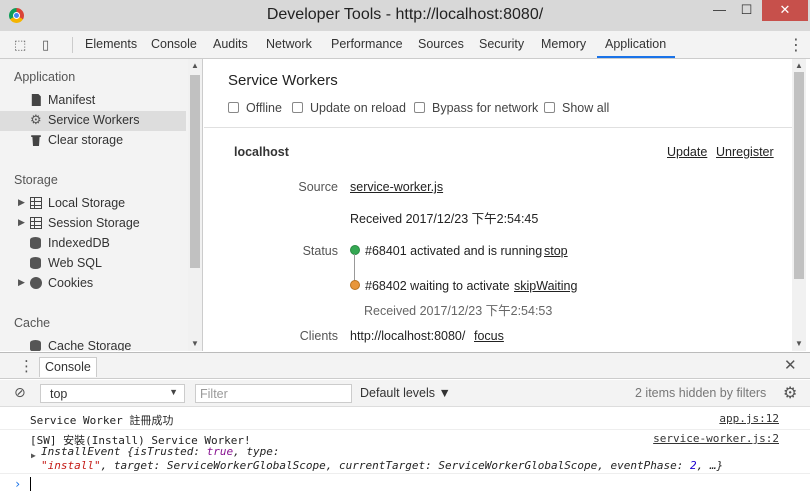  I want to click on show-all-checkbox: Show all, so click(576, 108).